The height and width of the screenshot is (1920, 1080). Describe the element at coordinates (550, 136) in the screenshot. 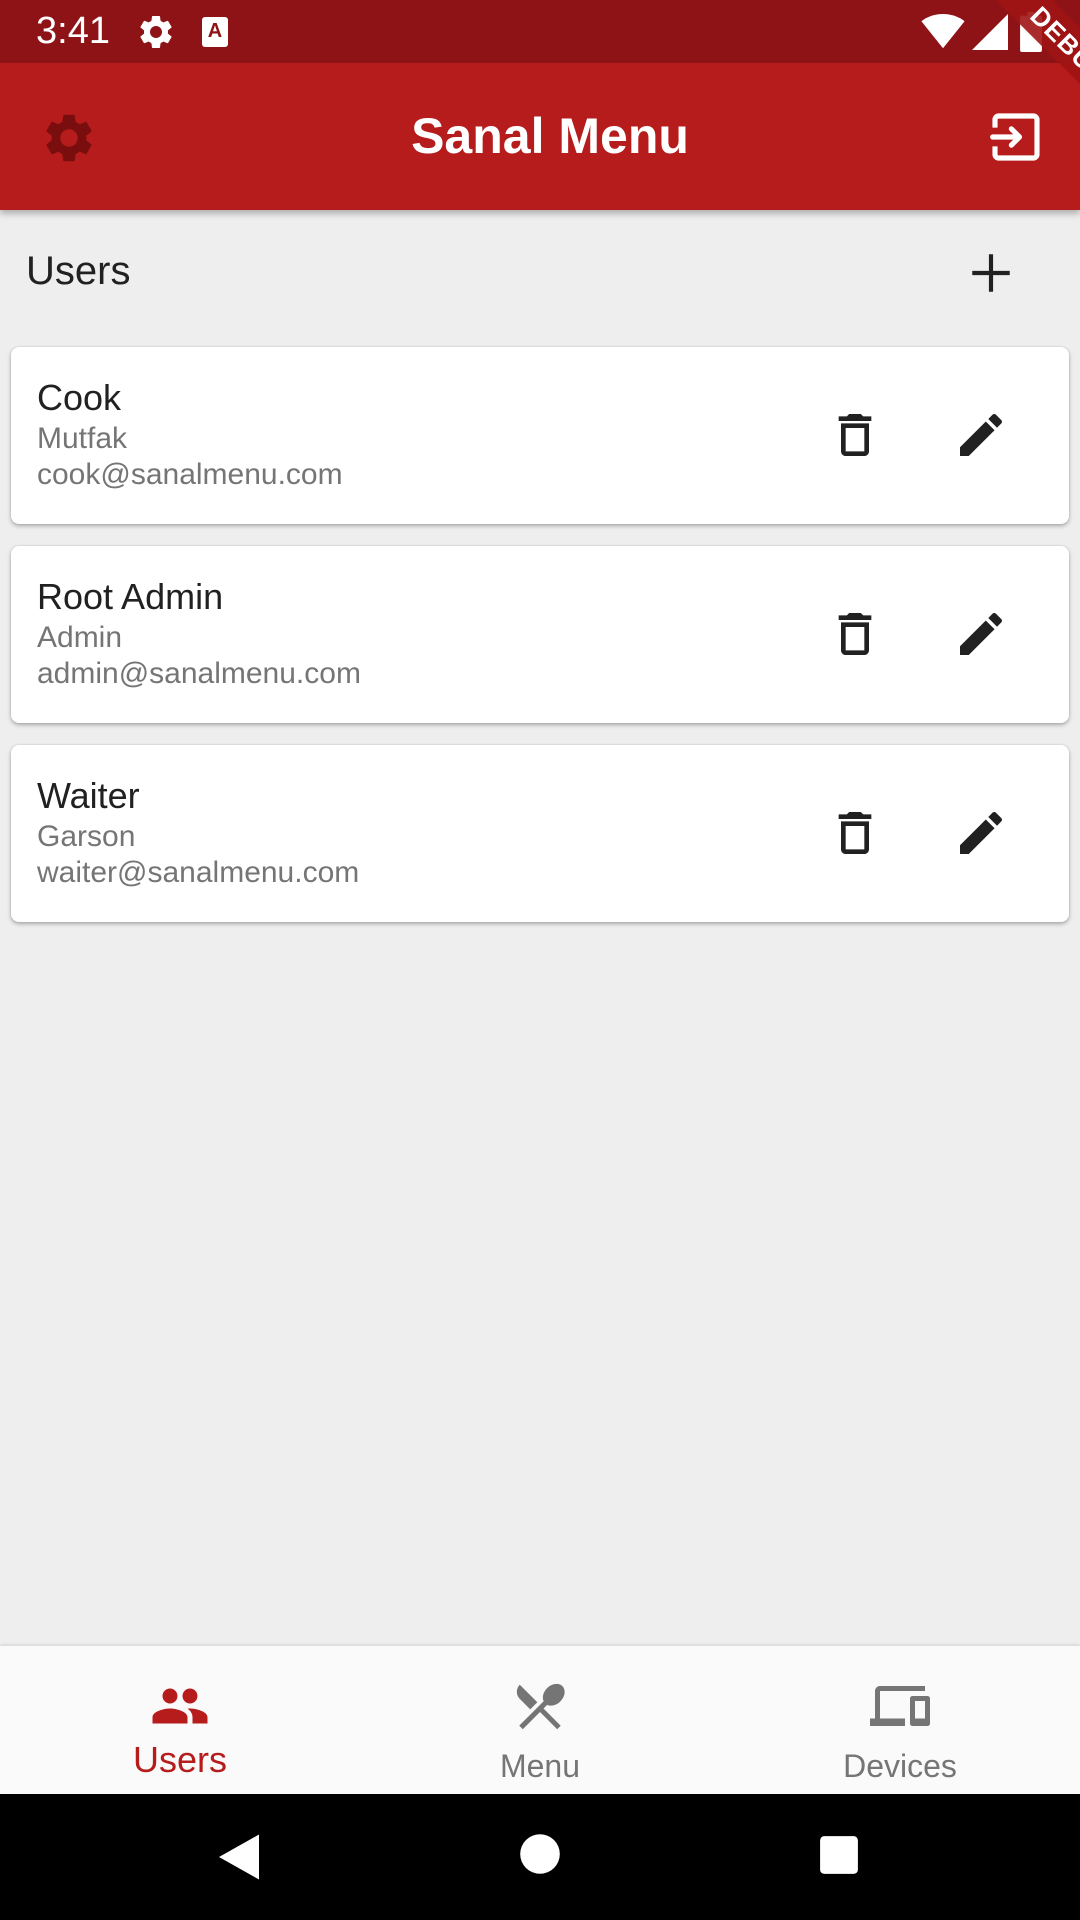

I see `page-title: Sanal Menu` at that location.